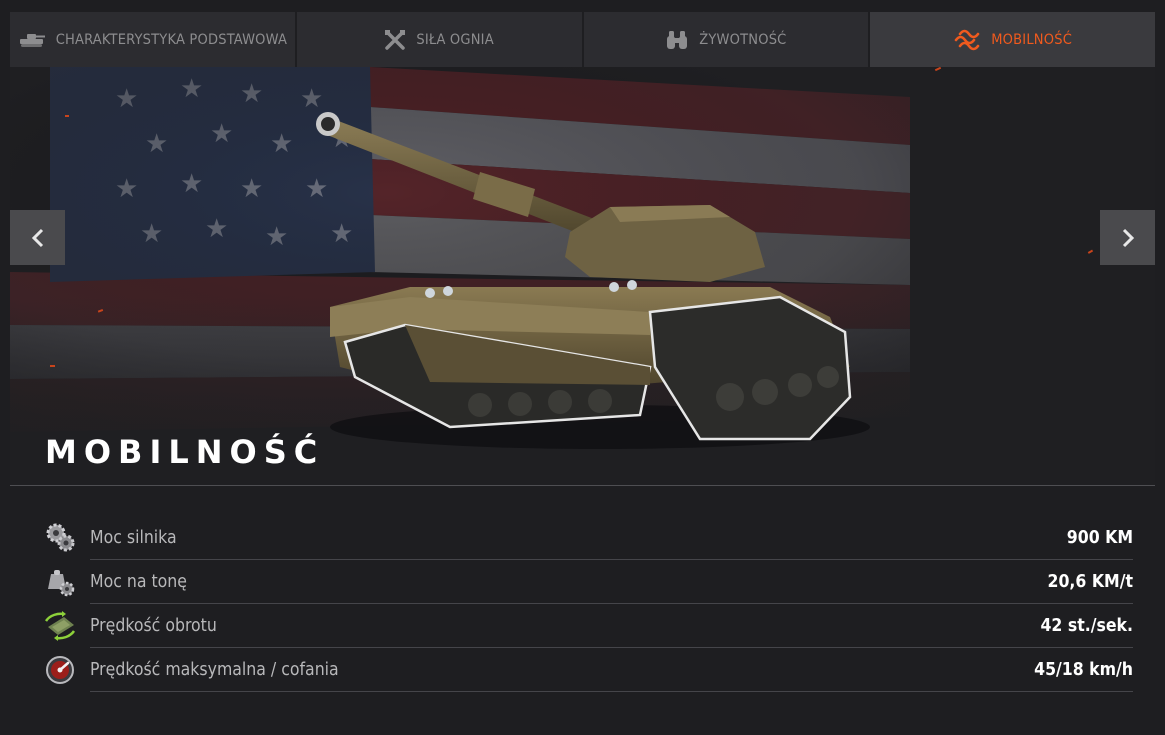 This screenshot has height=735, width=1165. What do you see at coordinates (587, 626) in the screenshot?
I see `stat-row-traverse-speed: Prędkość obrotu 42 st./sek.` at bounding box center [587, 626].